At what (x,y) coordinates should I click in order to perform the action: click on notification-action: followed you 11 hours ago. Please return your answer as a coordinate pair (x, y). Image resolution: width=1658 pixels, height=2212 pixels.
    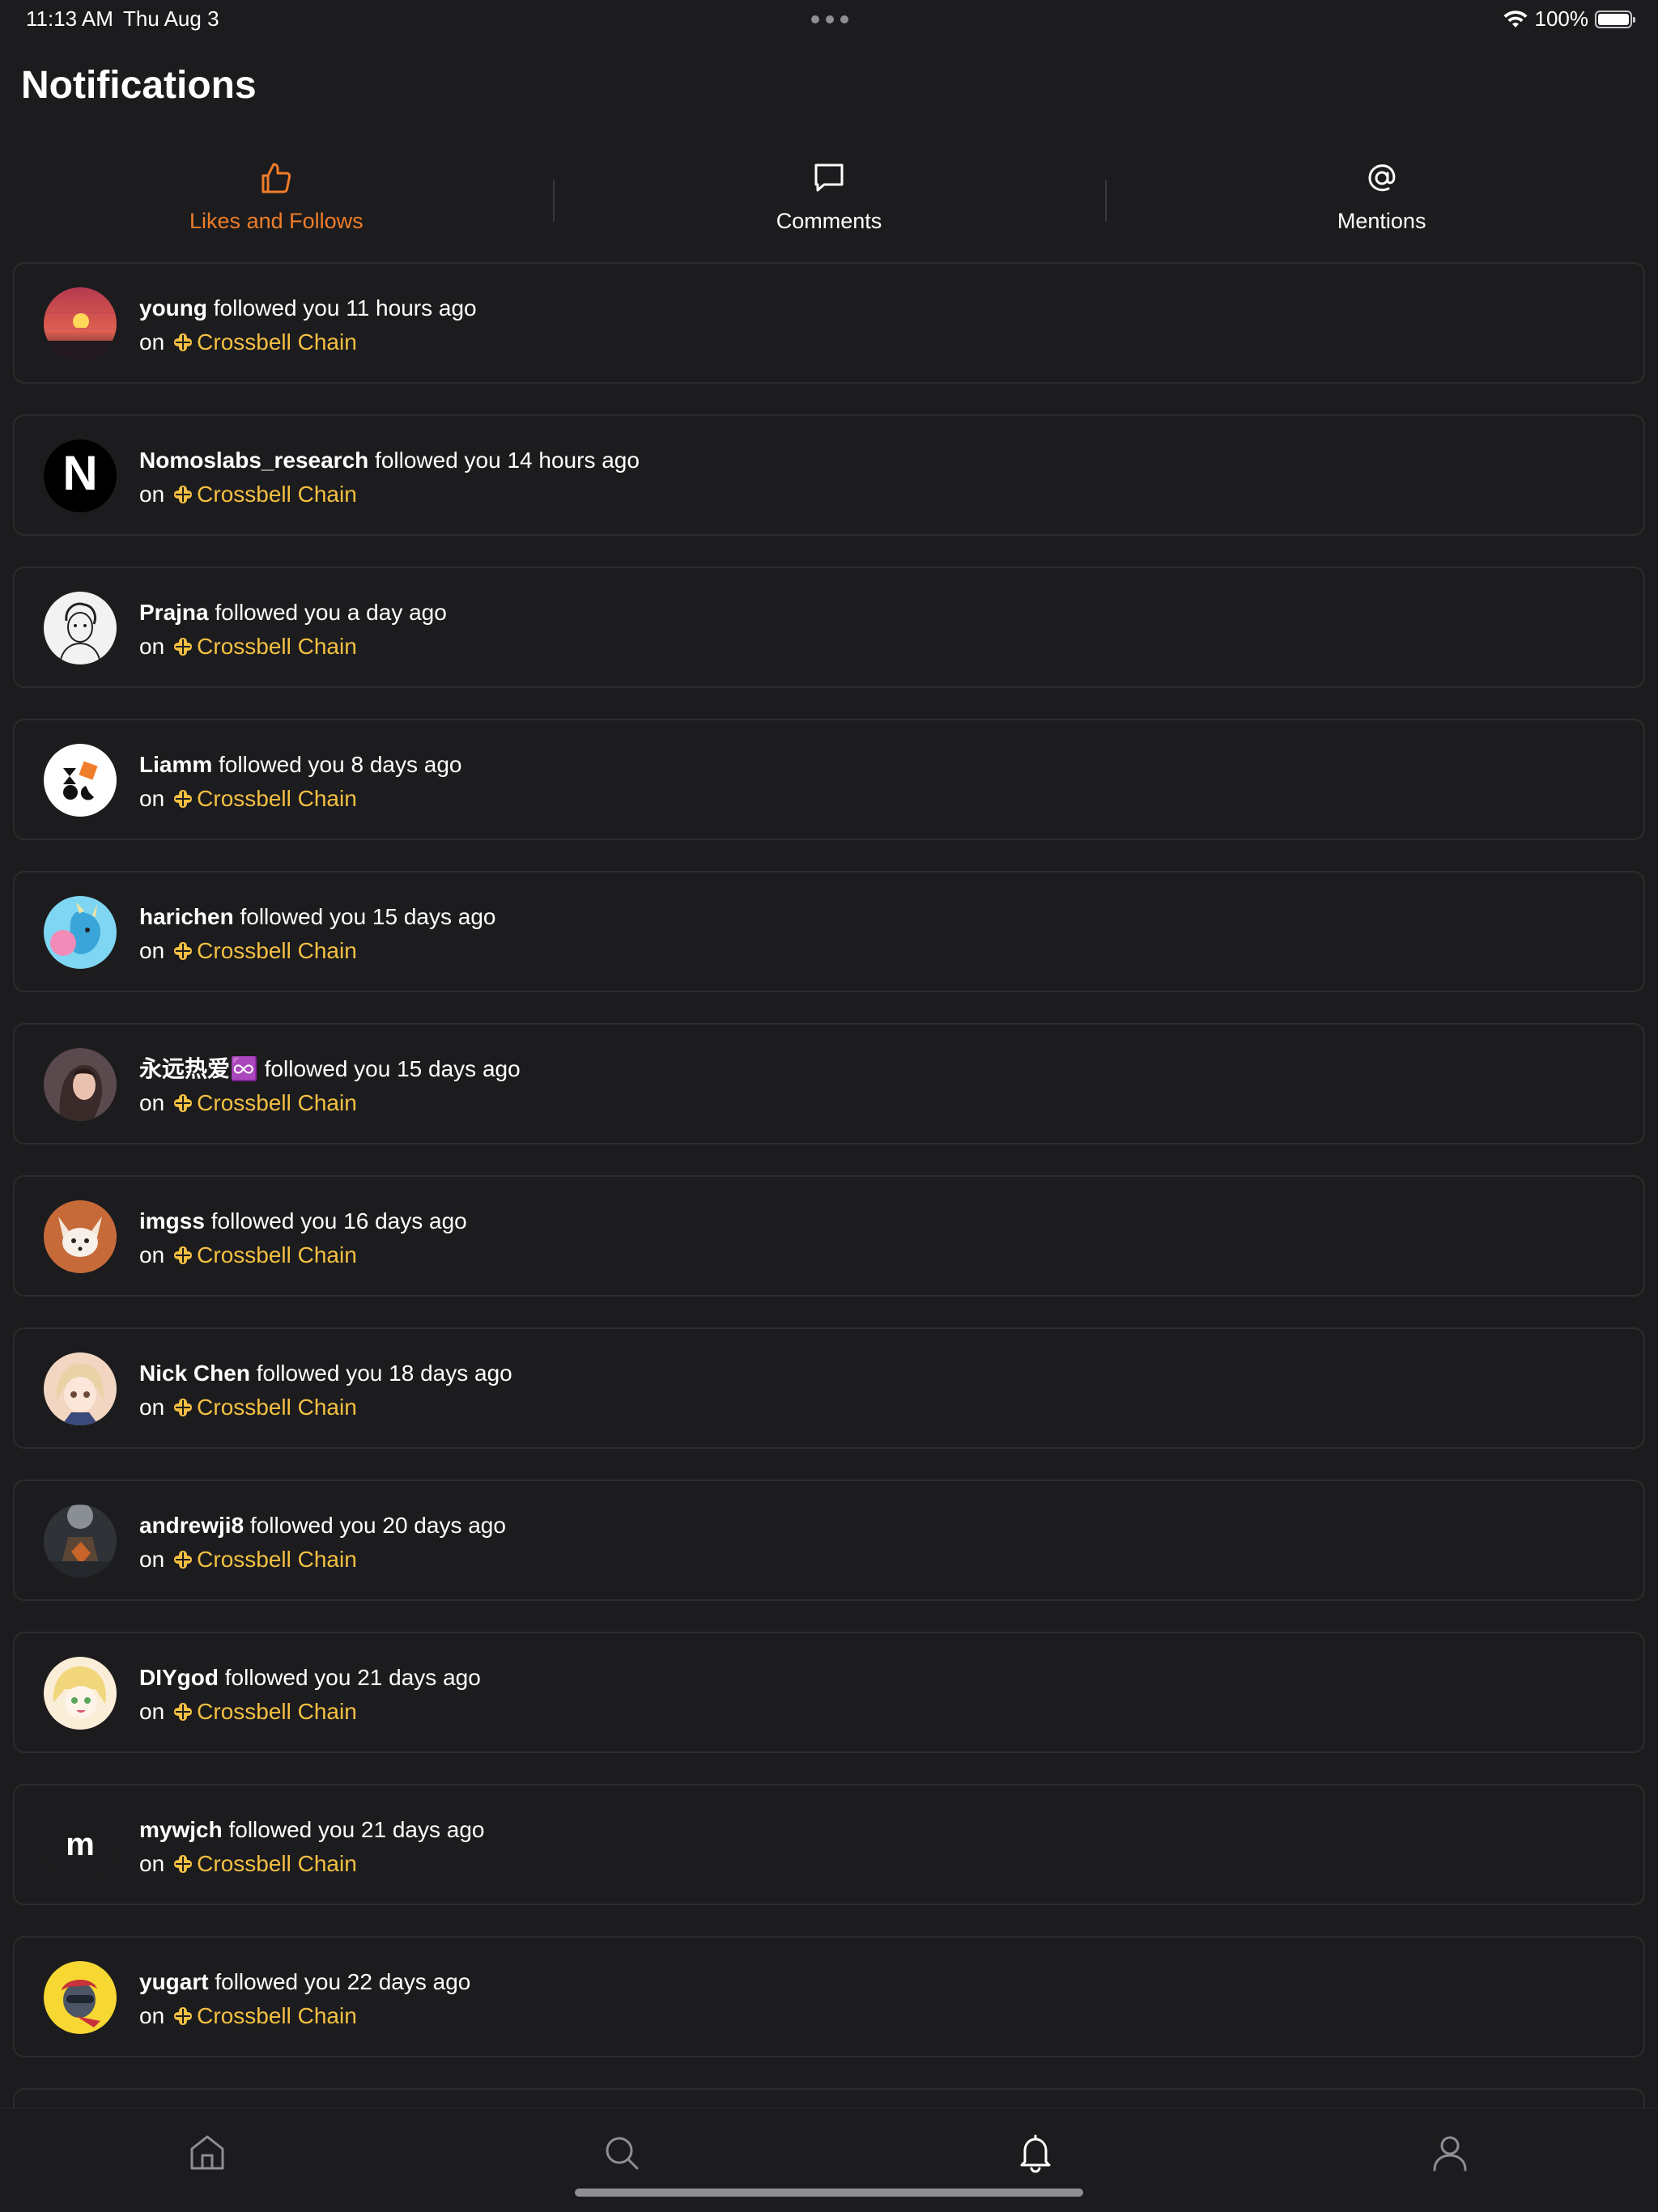
    Looking at the image, I should click on (345, 308).